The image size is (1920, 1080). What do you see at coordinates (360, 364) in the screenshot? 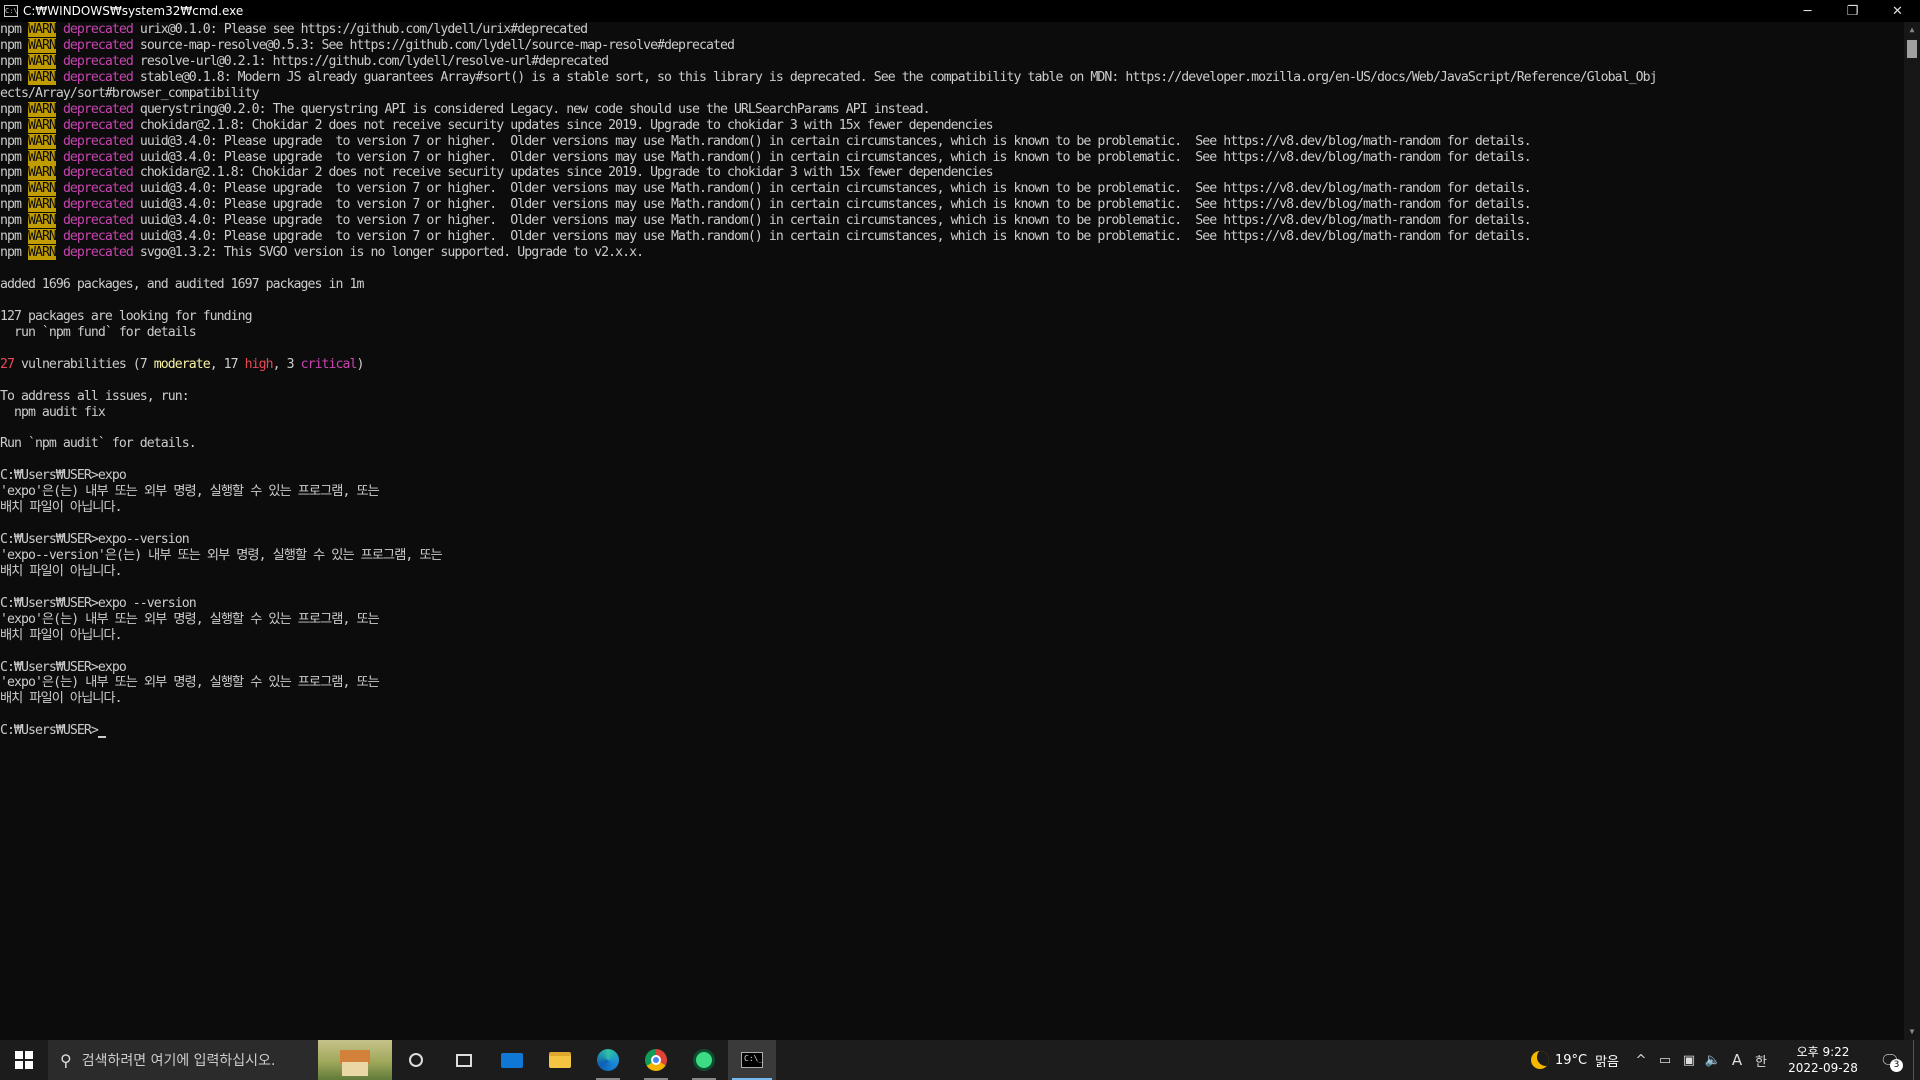
I see `console-text: )` at bounding box center [360, 364].